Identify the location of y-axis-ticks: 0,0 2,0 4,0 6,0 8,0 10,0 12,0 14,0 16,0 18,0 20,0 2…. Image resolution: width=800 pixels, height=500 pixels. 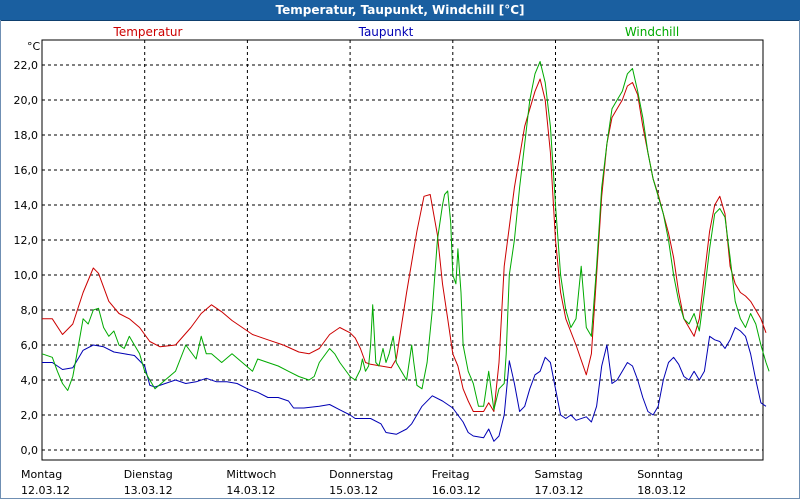
(26, 258).